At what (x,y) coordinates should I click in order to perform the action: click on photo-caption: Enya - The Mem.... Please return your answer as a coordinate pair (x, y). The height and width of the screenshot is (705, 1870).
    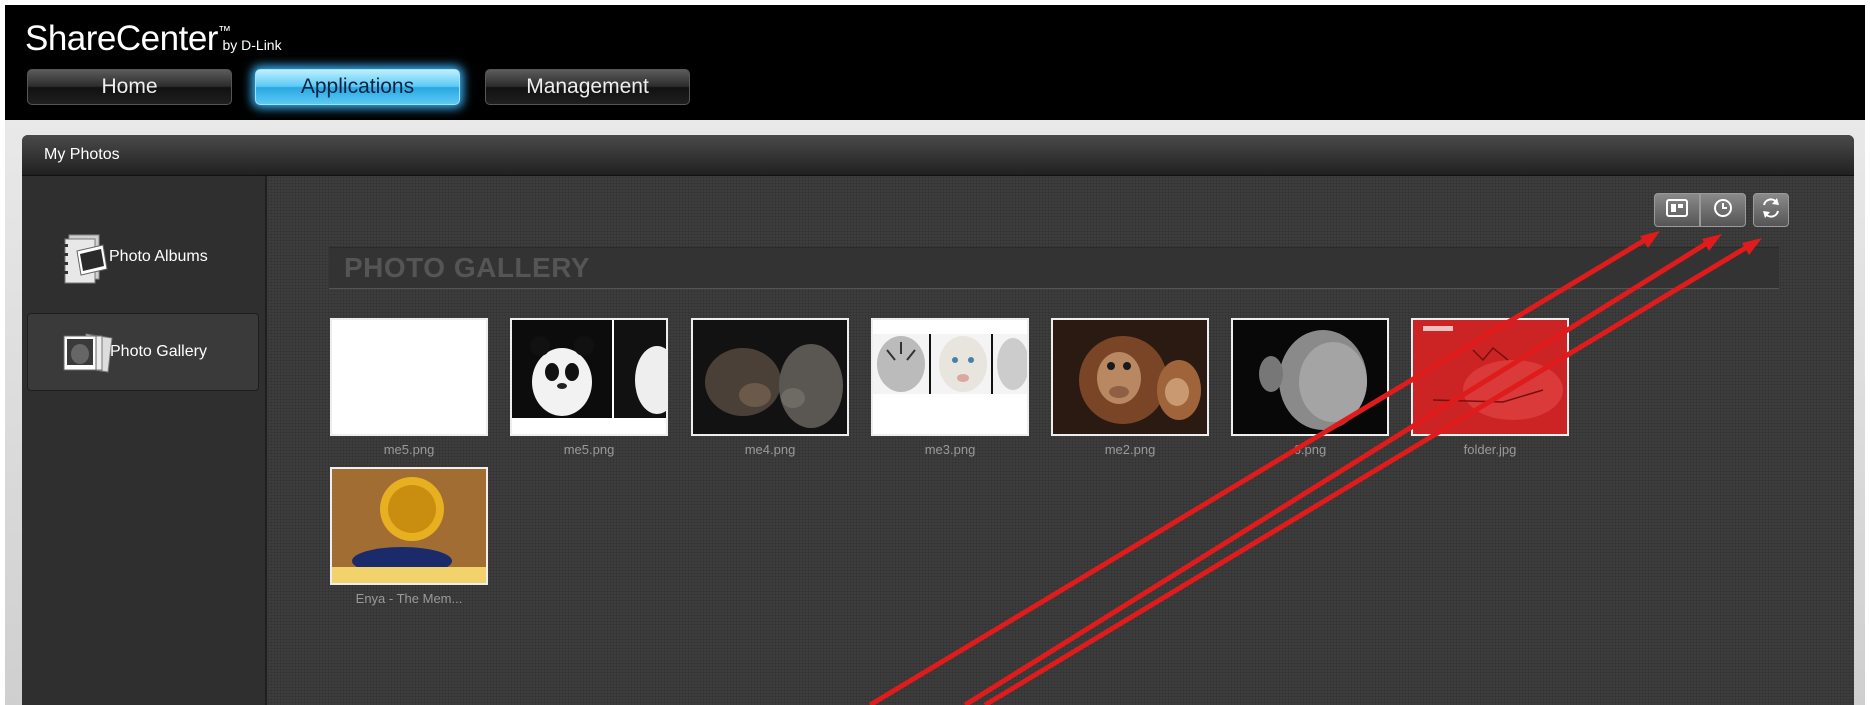
    Looking at the image, I should click on (409, 598).